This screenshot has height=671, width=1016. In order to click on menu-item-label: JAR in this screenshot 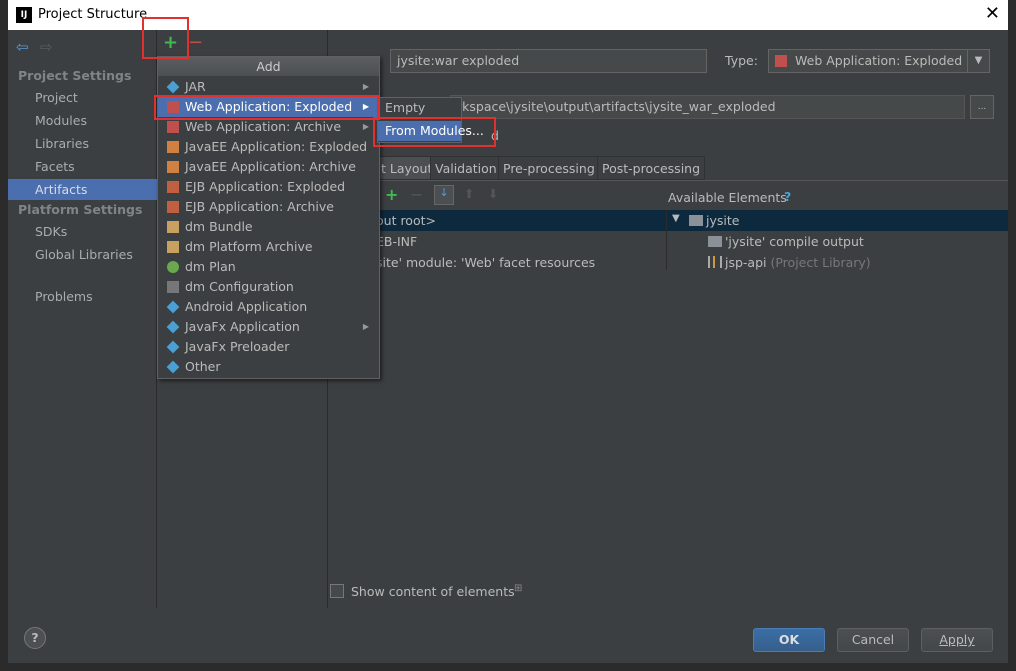, I will do `click(195, 86)`.